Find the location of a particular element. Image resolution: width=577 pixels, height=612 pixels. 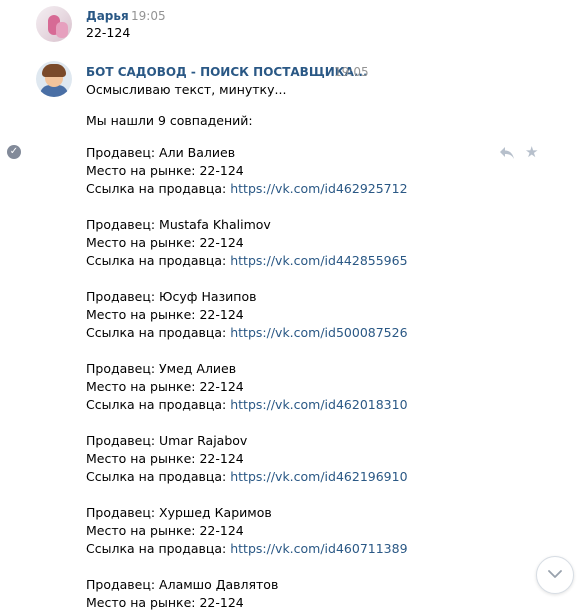

seller-link: https://vk.com/id500087526 is located at coordinates (318, 332).